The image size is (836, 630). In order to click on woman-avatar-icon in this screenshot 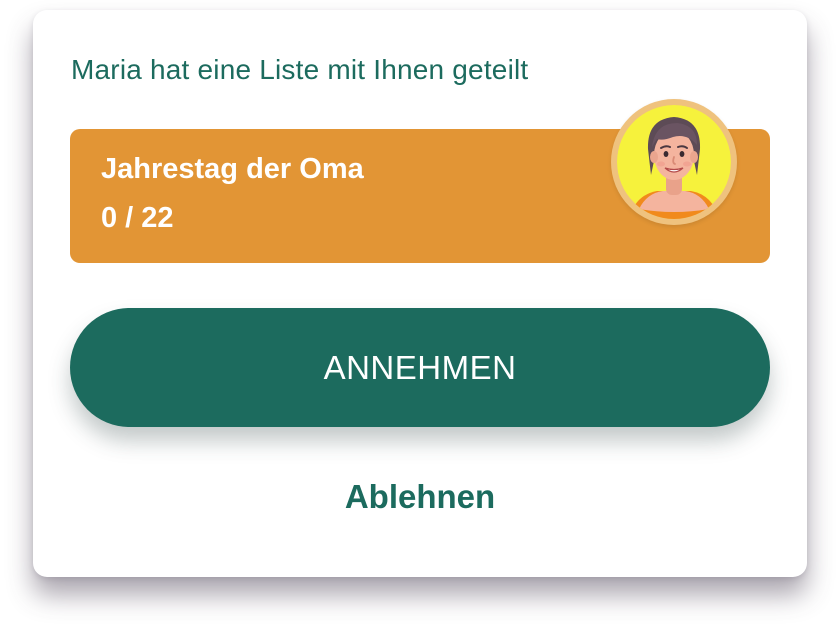, I will do `click(674, 162)`.